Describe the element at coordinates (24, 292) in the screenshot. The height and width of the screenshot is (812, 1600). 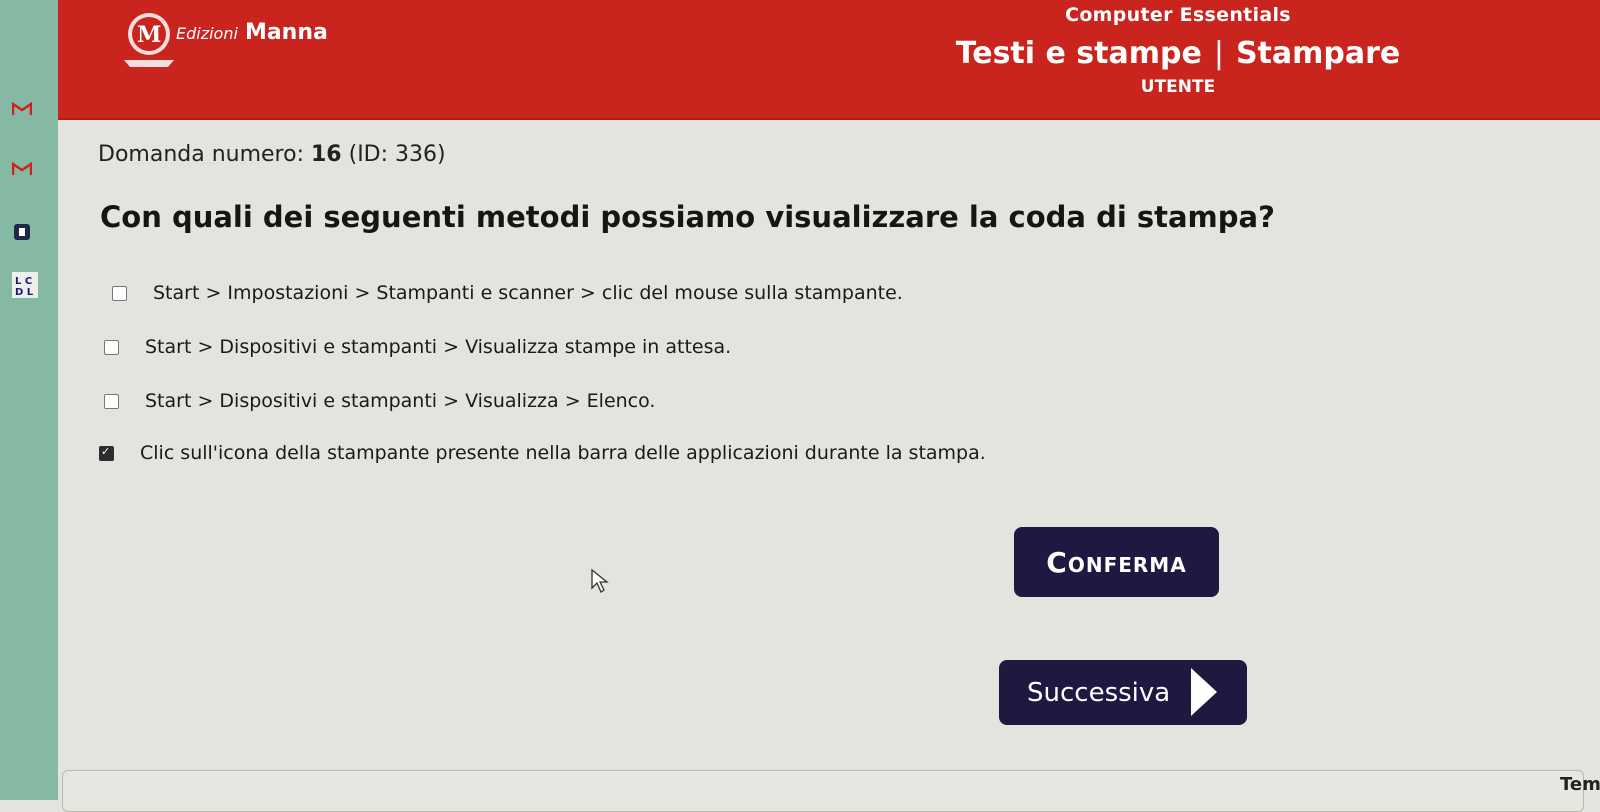
I see `svg-text: D L` at that location.